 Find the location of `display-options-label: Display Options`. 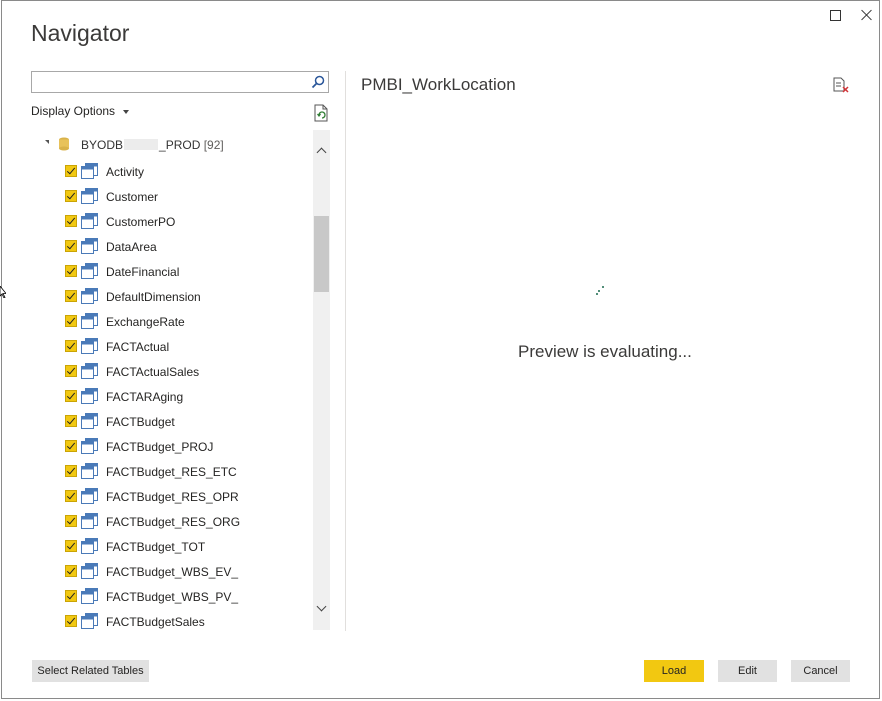

display-options-label: Display Options is located at coordinates (73, 111).